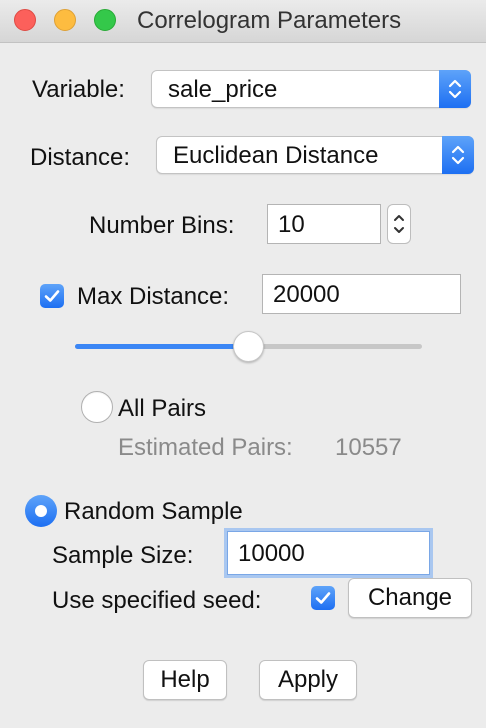 This screenshot has height=728, width=486. I want to click on estimated-pairs-value: 10557, so click(368, 447).